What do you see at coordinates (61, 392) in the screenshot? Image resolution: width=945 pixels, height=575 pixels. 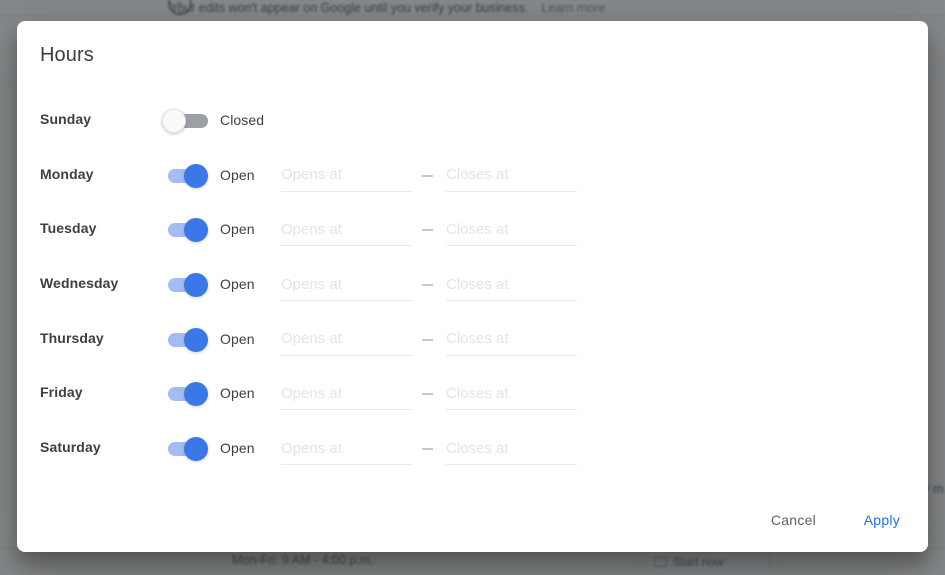 I see `day-label: Friday` at bounding box center [61, 392].